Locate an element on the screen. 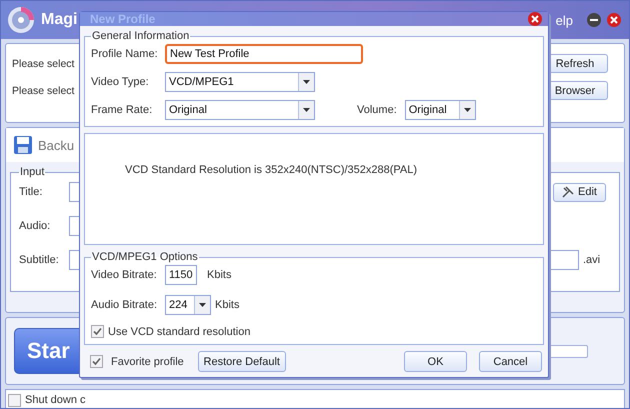 Image resolution: width=630 pixels, height=409 pixels. field-label: Frame Rate: is located at coordinates (122, 110).